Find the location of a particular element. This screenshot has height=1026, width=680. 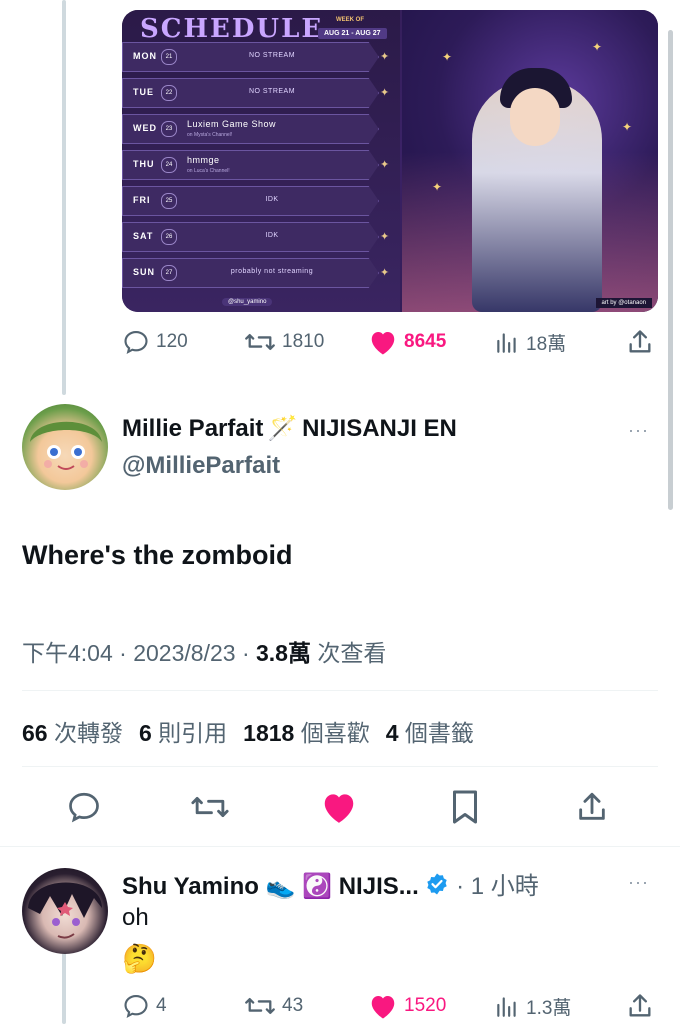

reply-author-line: Shu Yamino 👟 ☯️ NIJIS... · 1 小時 is located at coordinates (330, 884).